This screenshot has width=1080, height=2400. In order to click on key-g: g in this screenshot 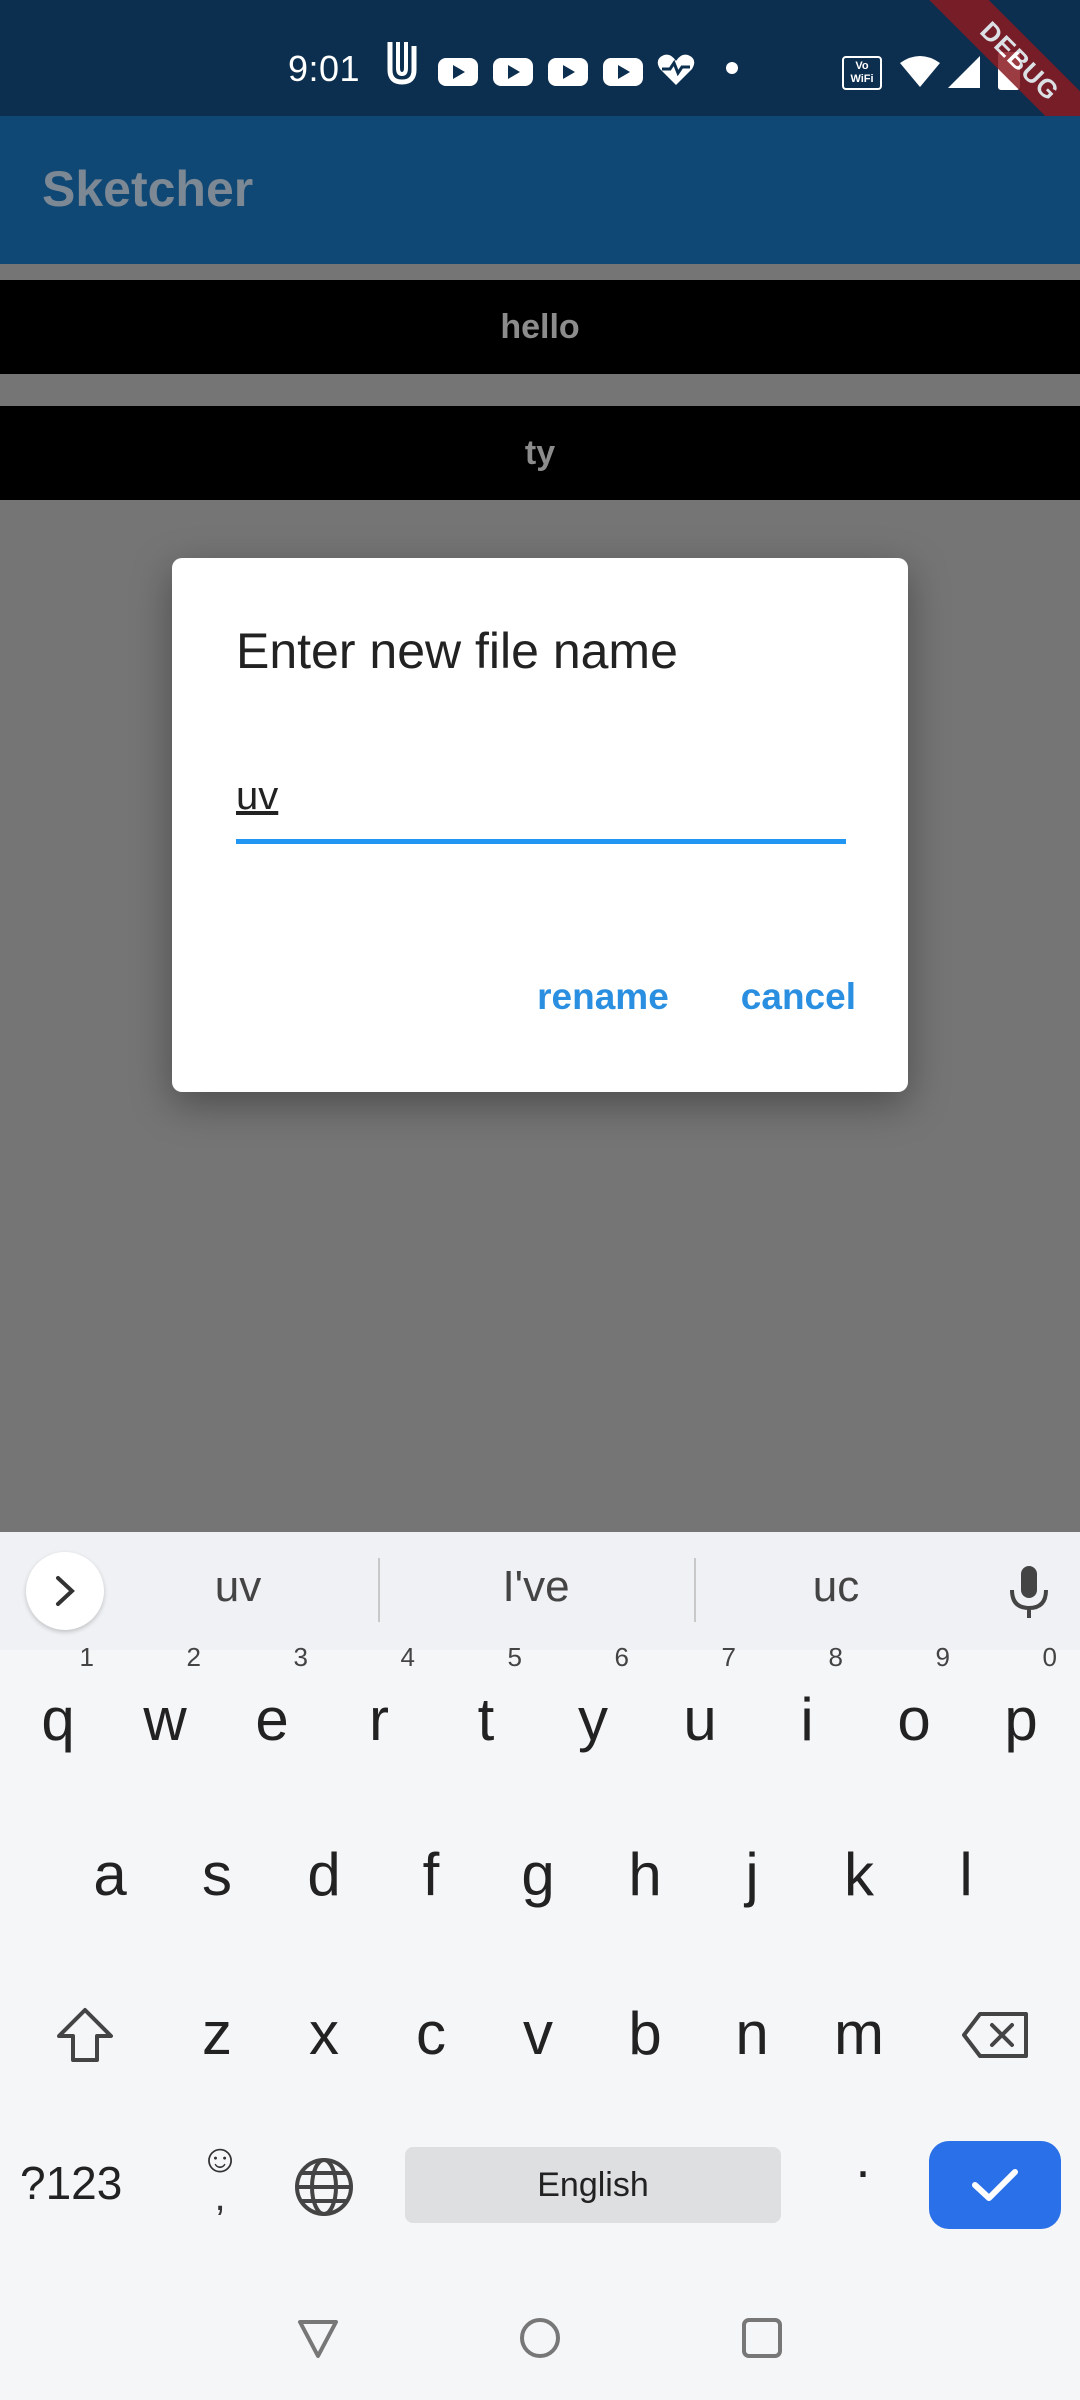, I will do `click(538, 1875)`.